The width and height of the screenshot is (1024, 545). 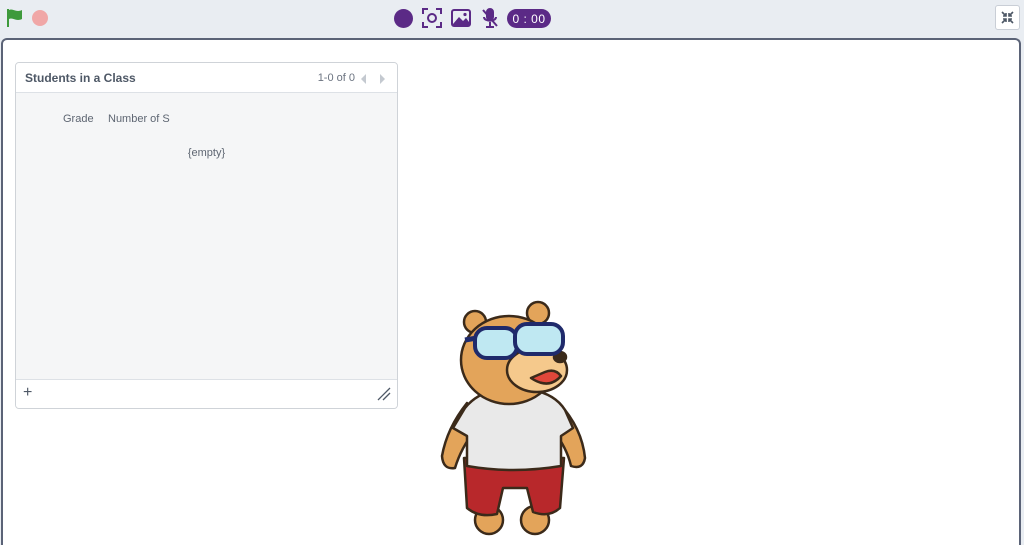 I want to click on image-icon, so click(x=461, y=18).